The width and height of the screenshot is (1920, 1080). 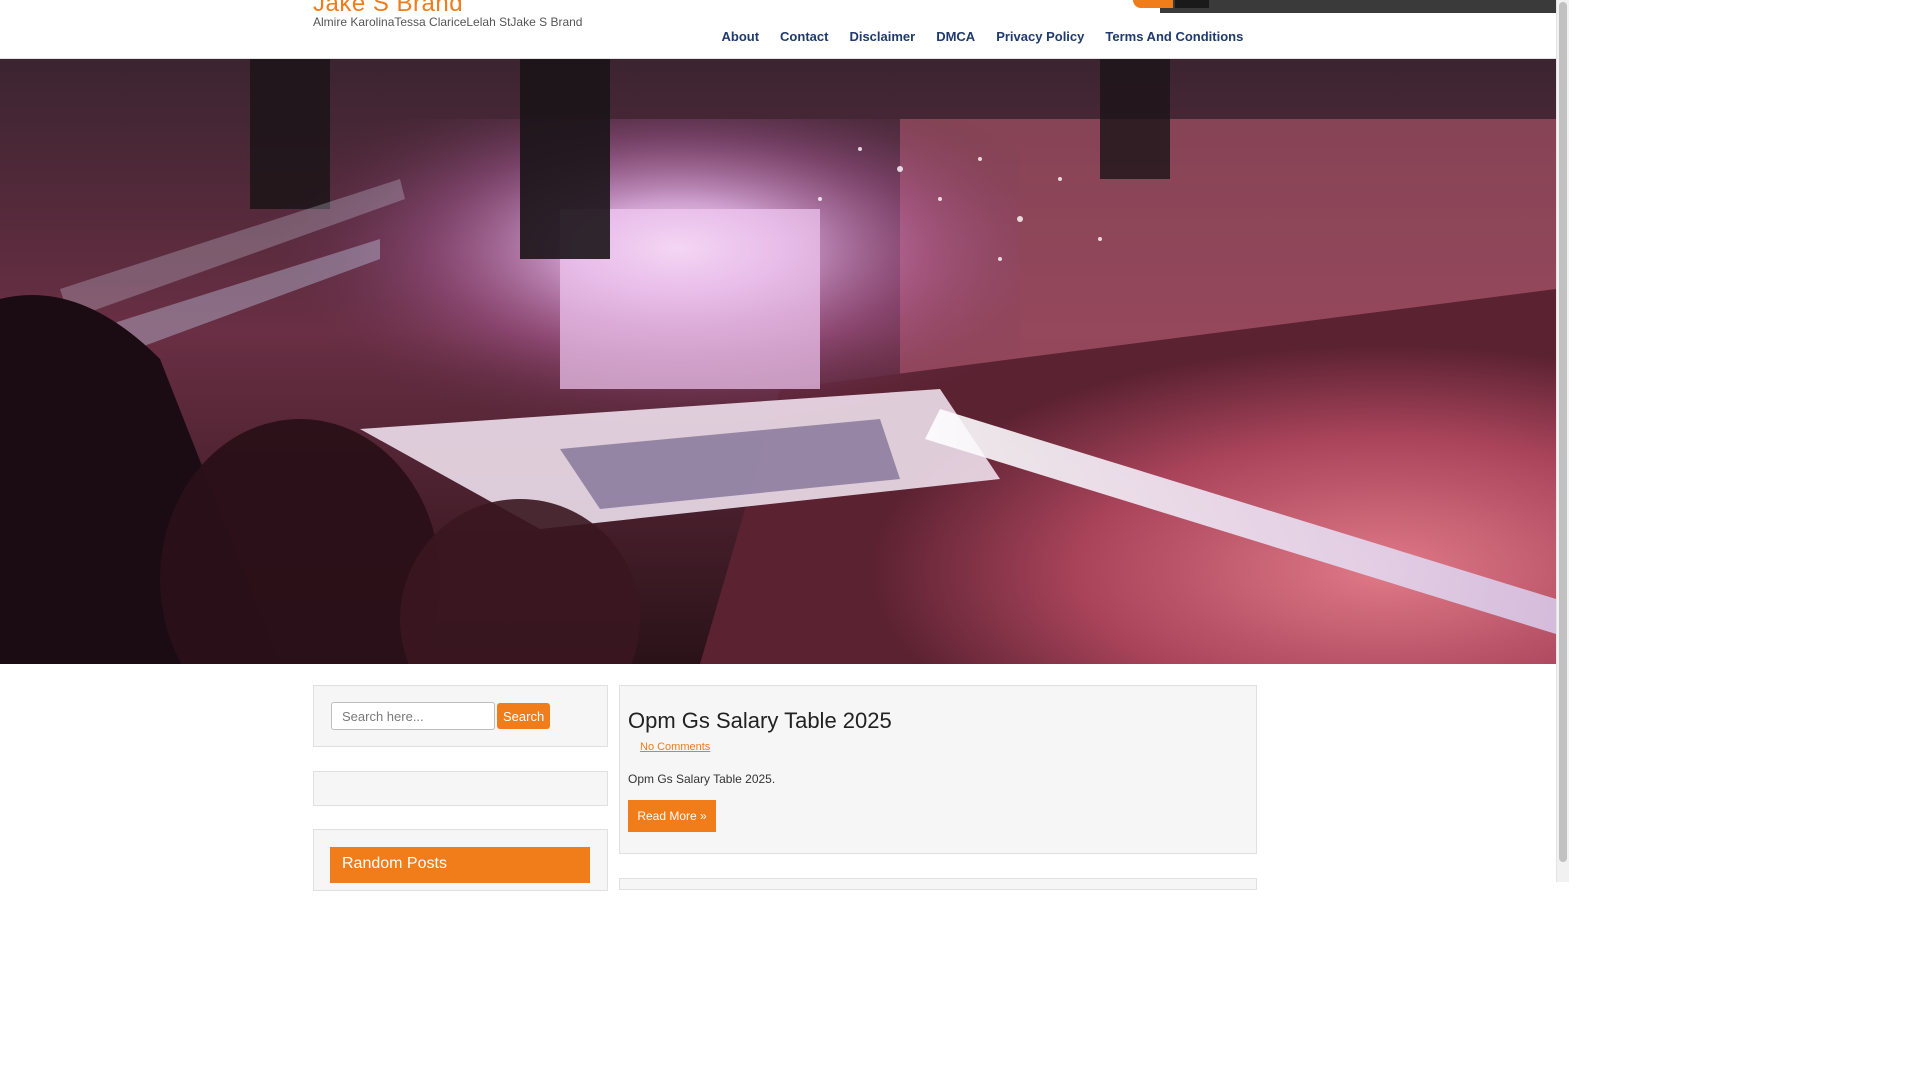 I want to click on nav-item-terms-and-conditions: Terms And Conditions, so click(x=1174, y=36).